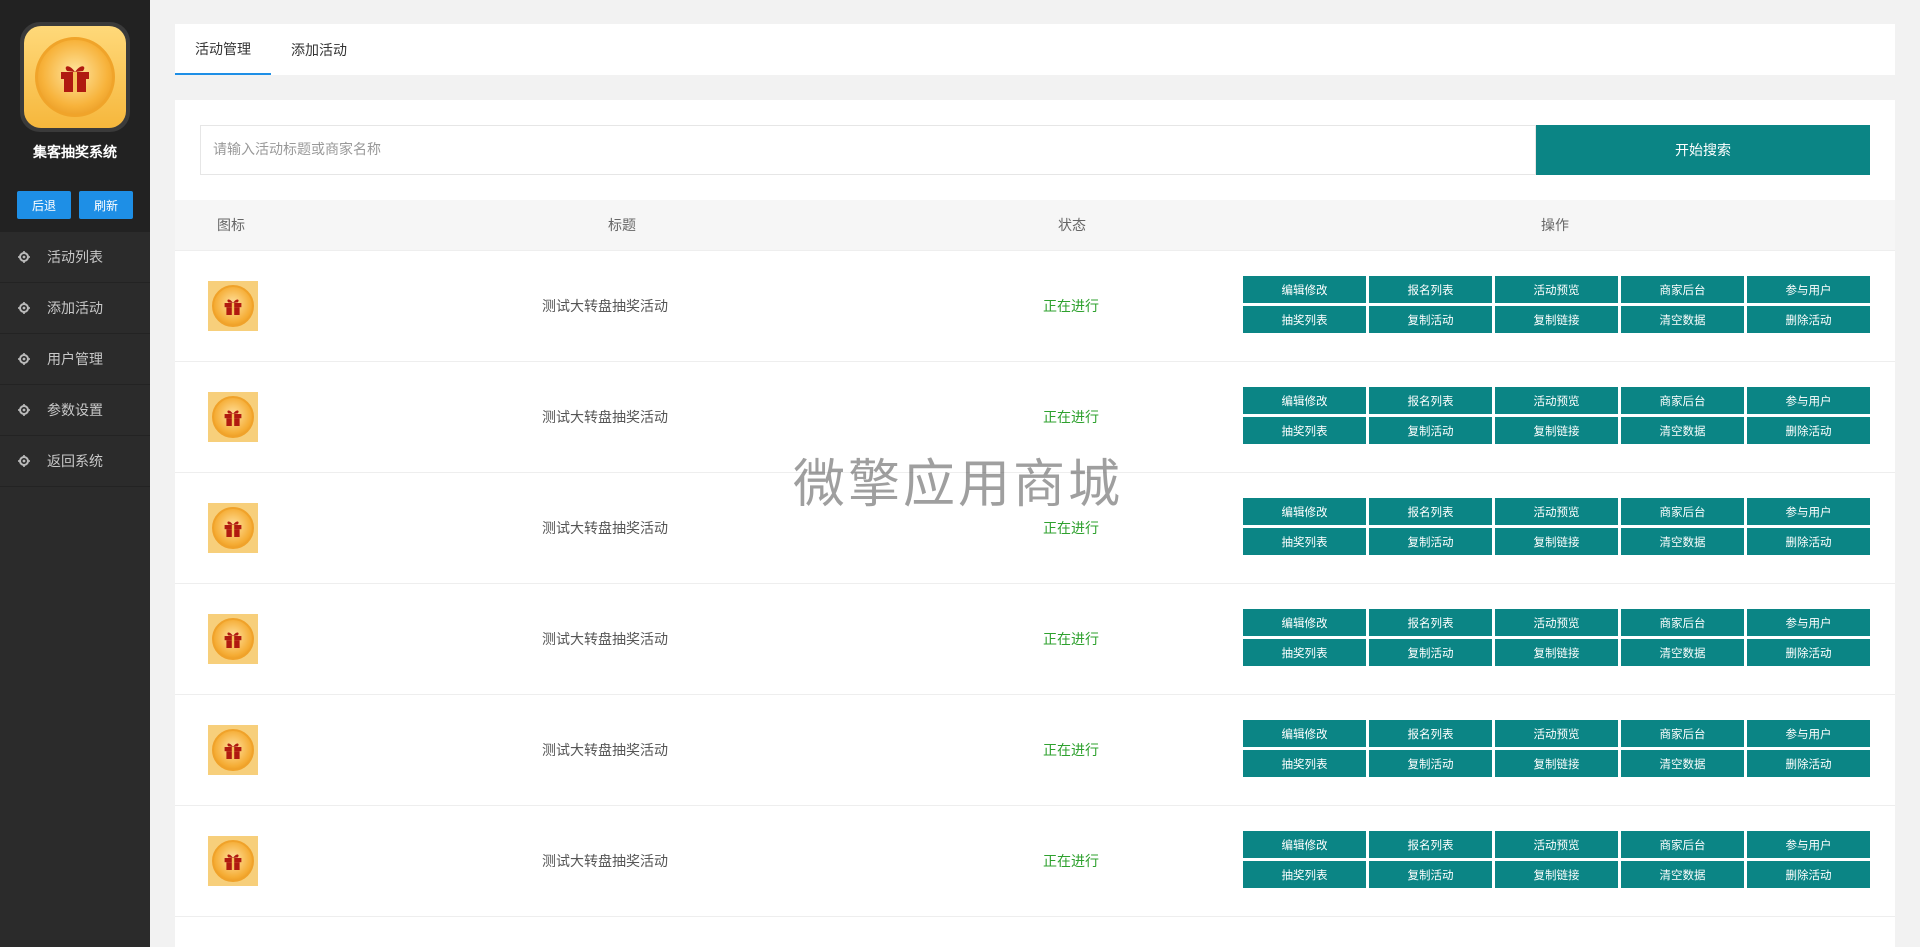 The height and width of the screenshot is (947, 1920). I want to click on sidebar-item-add-activity: 添加活动, so click(75, 308).